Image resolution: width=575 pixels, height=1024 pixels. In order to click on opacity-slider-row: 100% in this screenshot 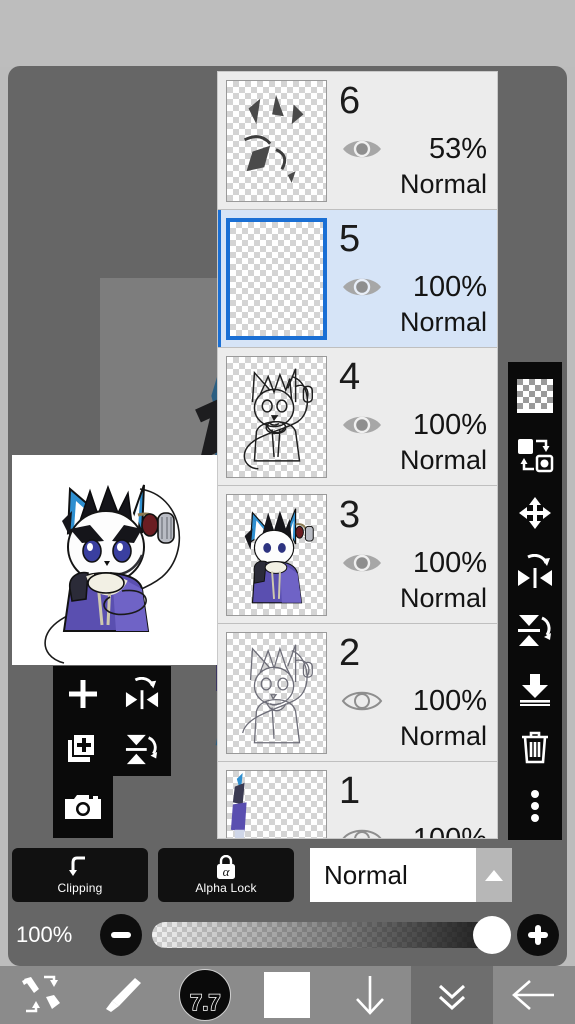, I will do `click(287, 935)`.